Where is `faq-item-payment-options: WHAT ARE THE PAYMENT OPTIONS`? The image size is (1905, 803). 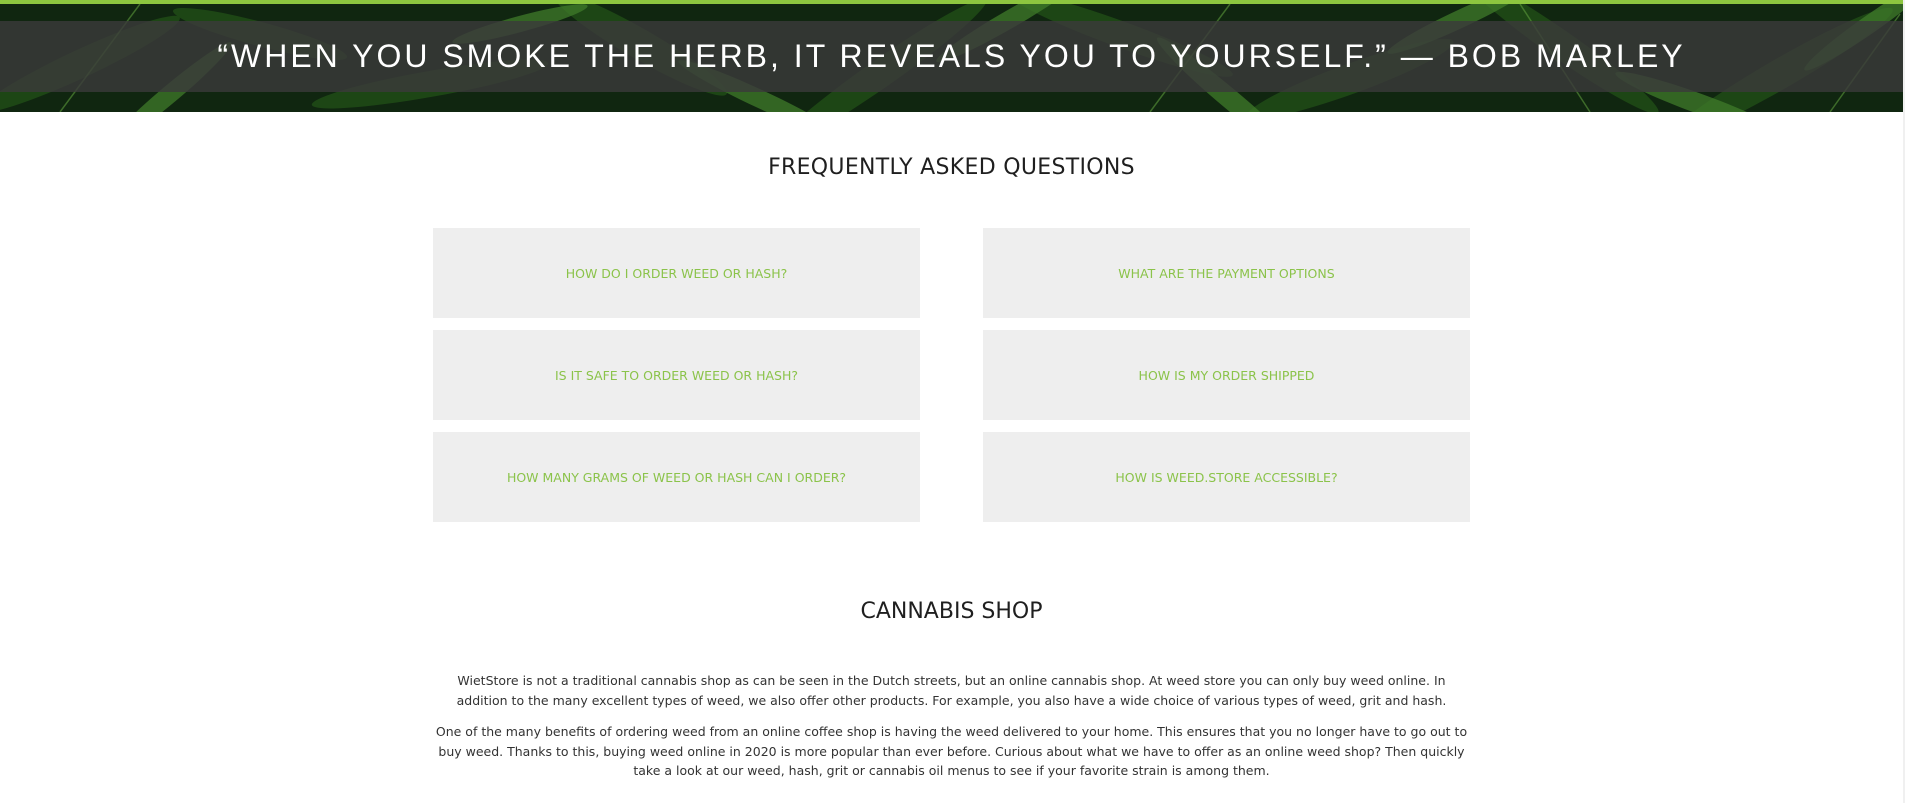
faq-item-payment-options: WHAT ARE THE PAYMENT OPTIONS is located at coordinates (1226, 273).